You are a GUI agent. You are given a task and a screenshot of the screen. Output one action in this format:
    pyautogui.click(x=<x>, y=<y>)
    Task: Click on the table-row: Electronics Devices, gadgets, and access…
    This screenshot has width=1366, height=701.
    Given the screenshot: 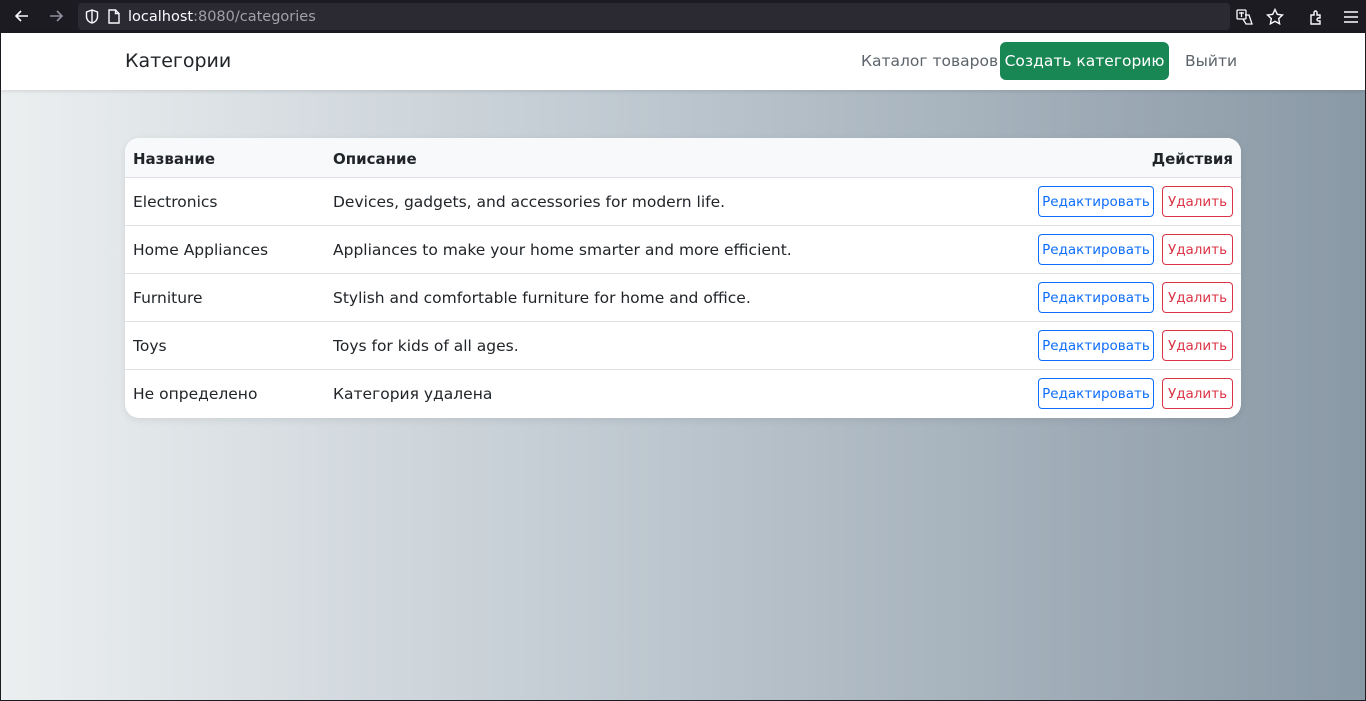 What is the action you would take?
    pyautogui.click(x=683, y=202)
    